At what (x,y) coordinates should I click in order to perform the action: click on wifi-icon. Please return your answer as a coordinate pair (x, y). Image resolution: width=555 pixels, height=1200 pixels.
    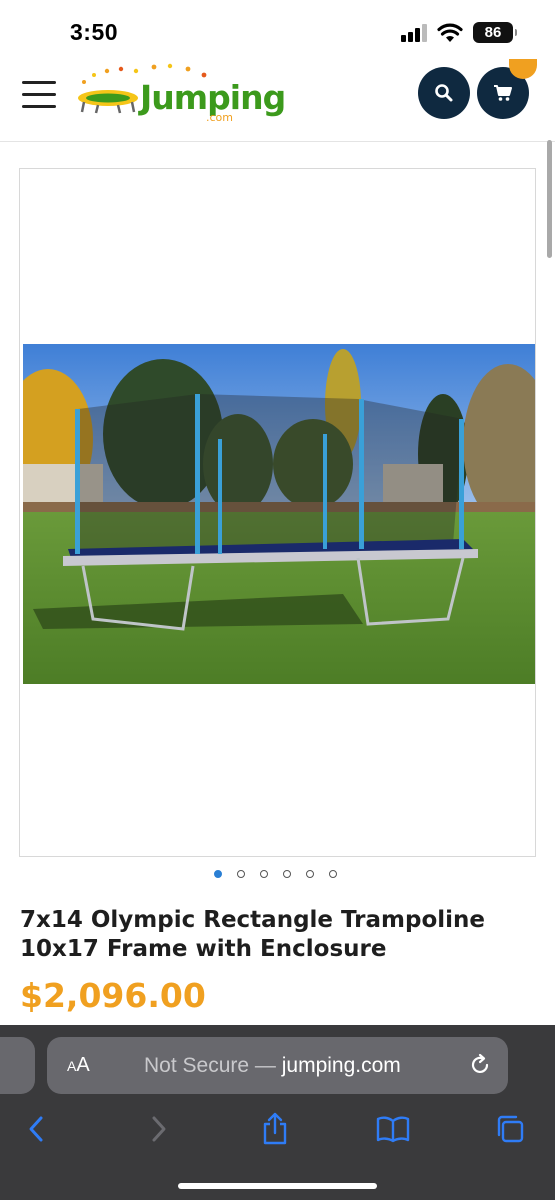
    Looking at the image, I should click on (450, 32).